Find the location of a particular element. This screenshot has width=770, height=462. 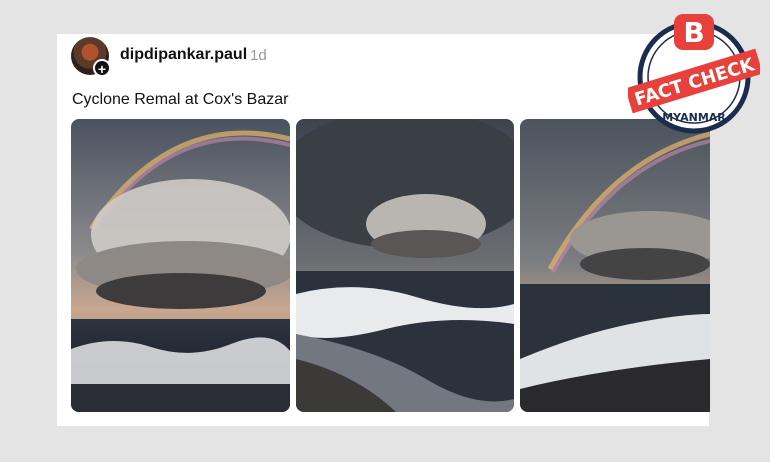

follow-plus-icon: + is located at coordinates (102, 68).